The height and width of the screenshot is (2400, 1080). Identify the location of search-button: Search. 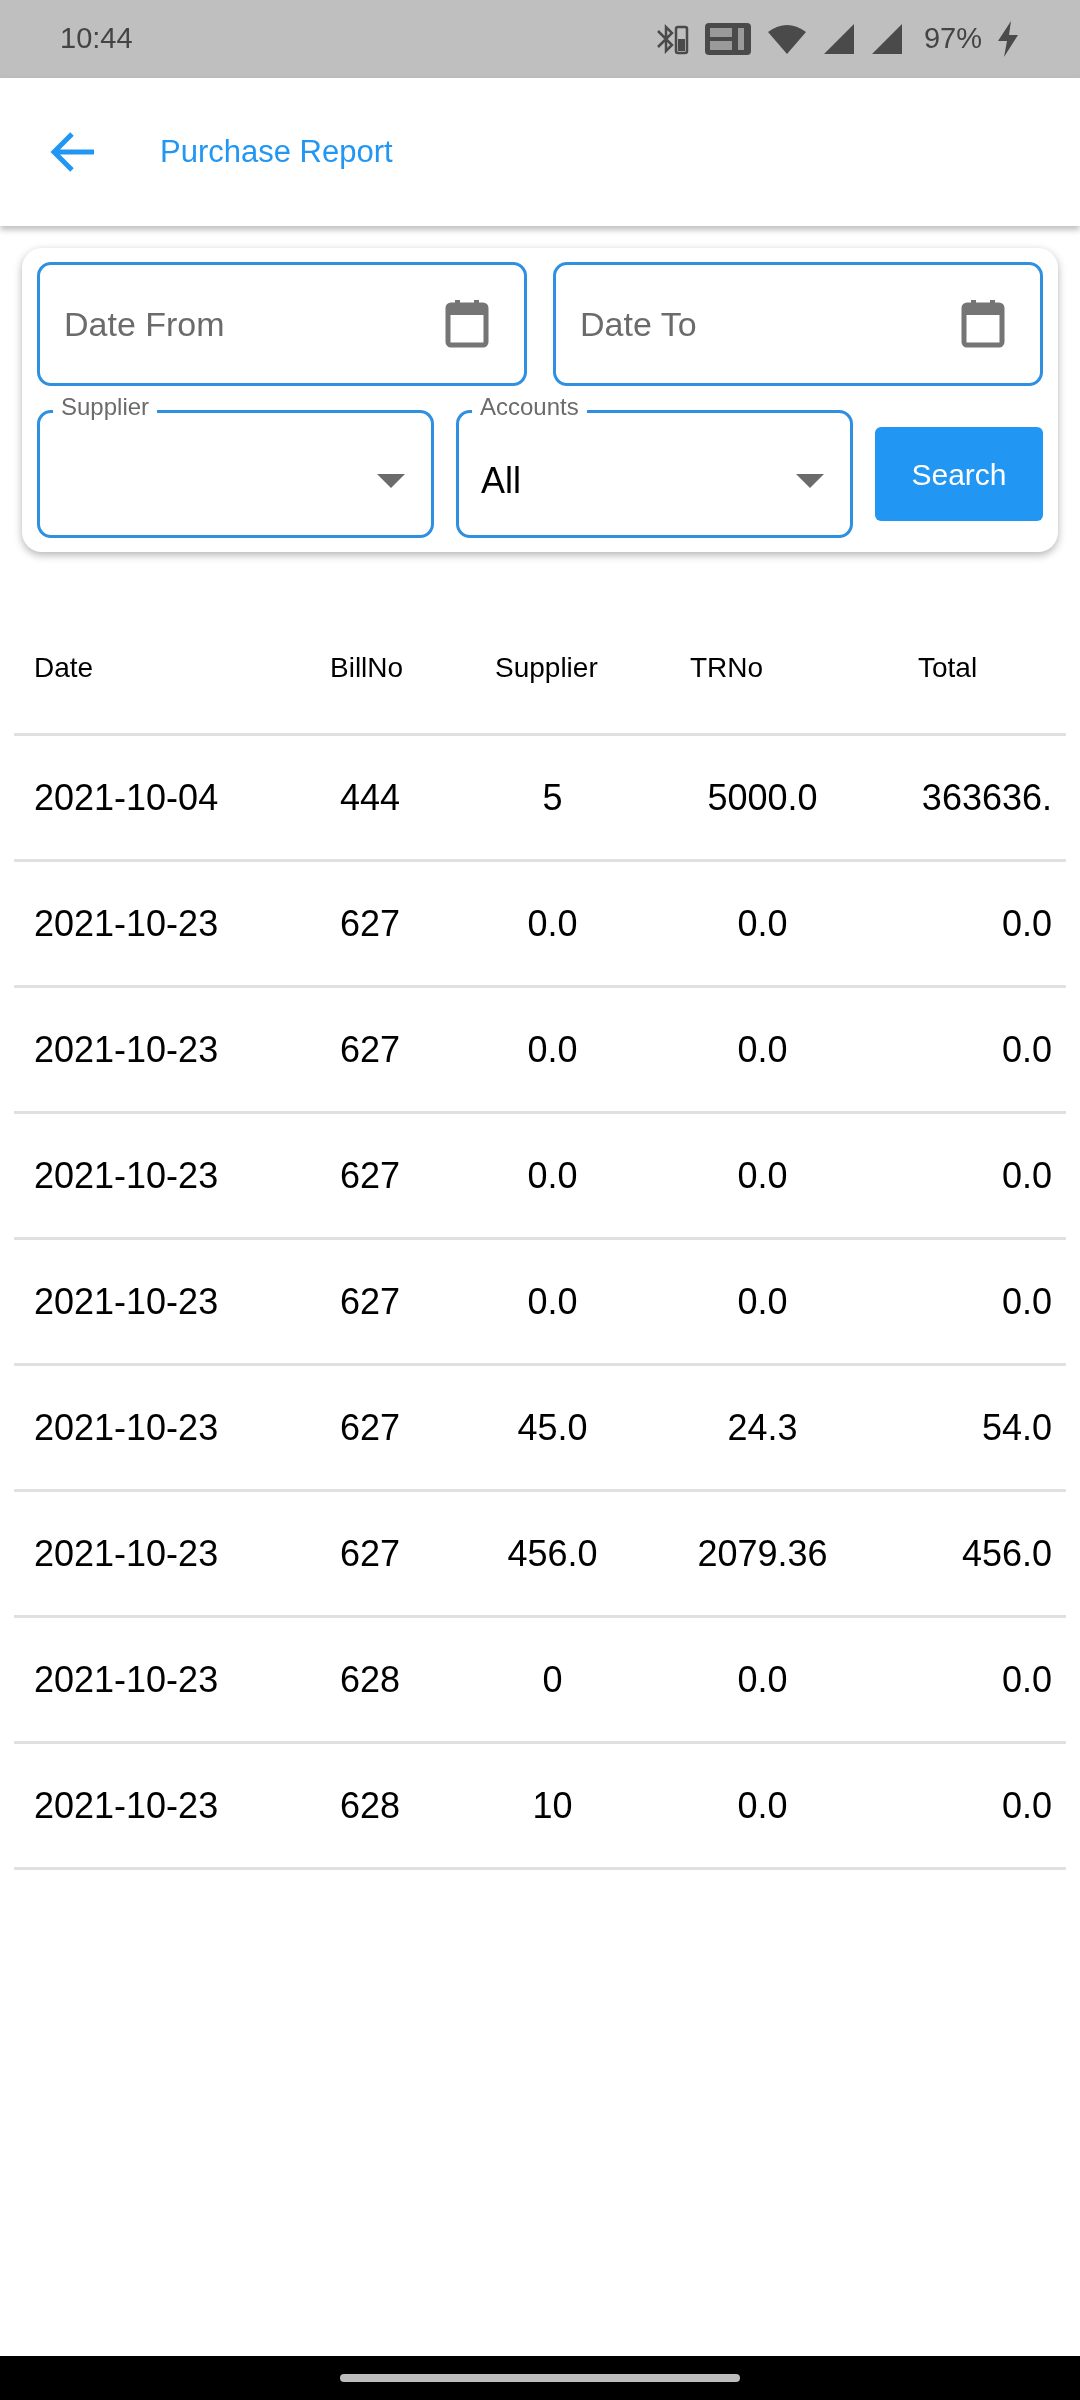
(959, 474).